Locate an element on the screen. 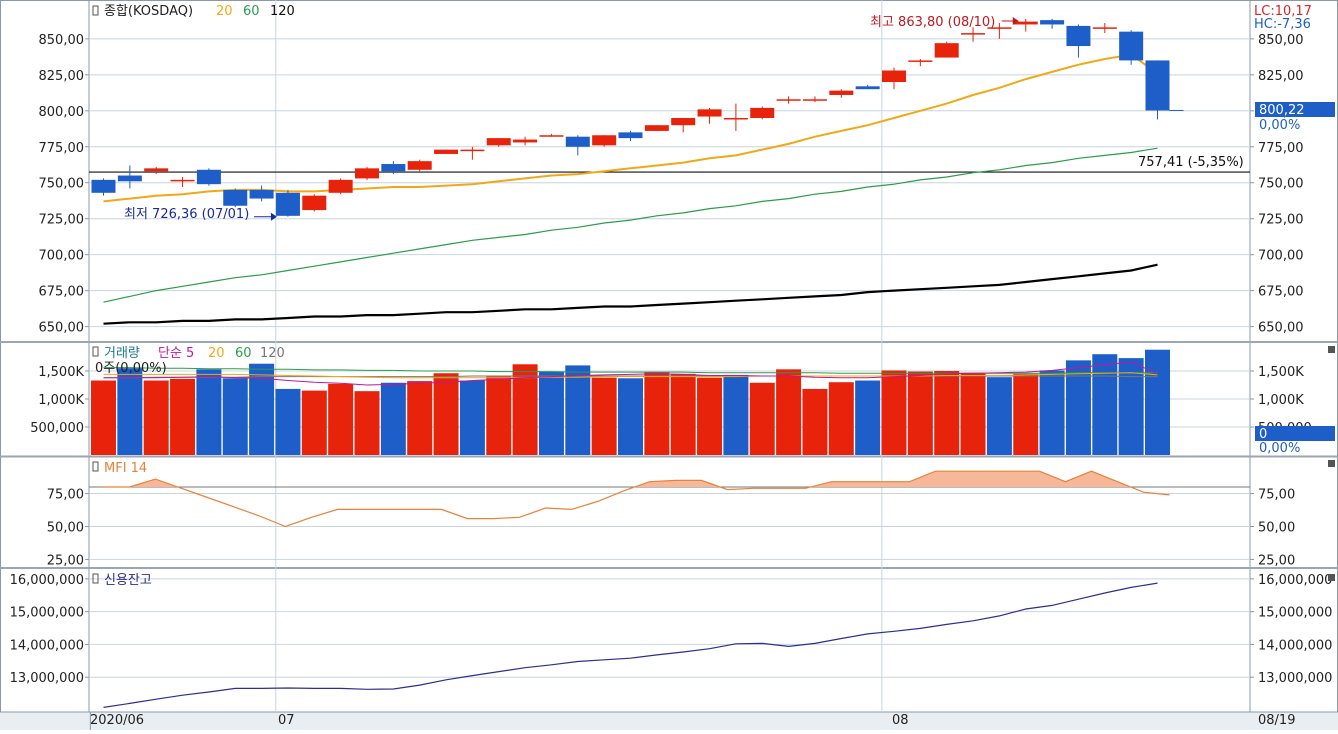 This screenshot has width=1338, height=734. y-tick-label-left: 75,00 is located at coordinates (65, 495).